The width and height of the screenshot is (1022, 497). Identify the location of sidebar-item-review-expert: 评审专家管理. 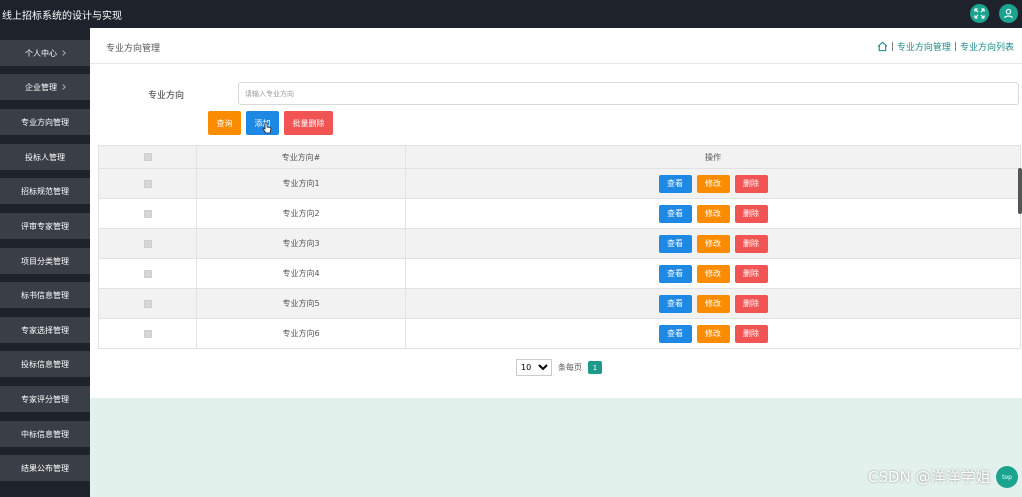
(45, 226).